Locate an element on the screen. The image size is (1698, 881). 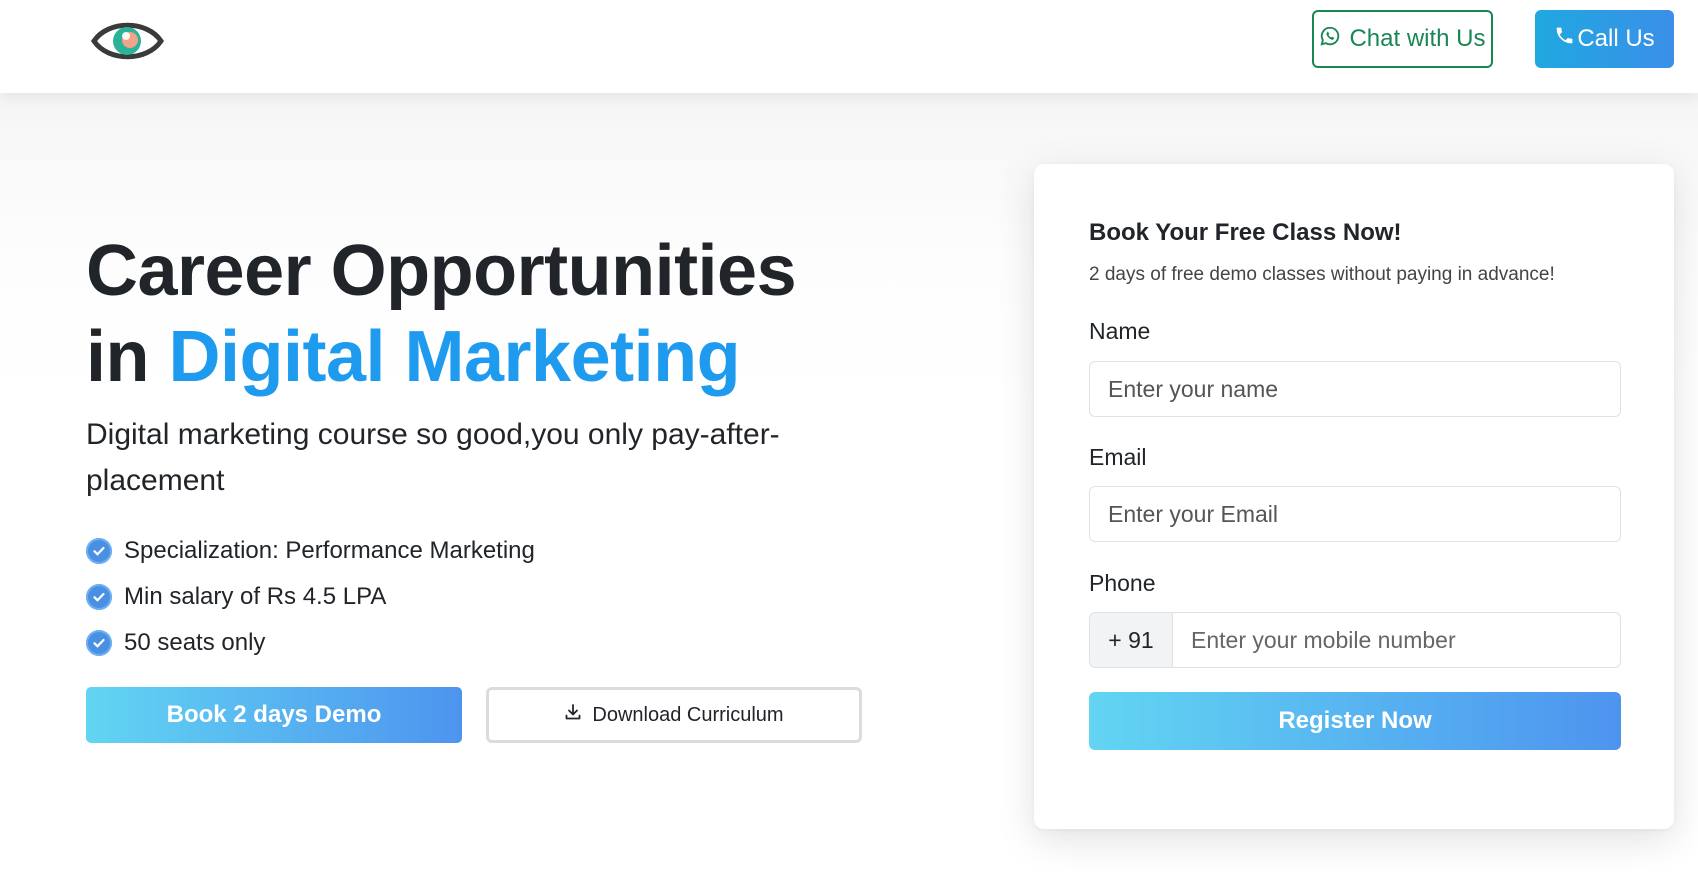
chat-with-us-button: Chat with Us is located at coordinates (1402, 39).